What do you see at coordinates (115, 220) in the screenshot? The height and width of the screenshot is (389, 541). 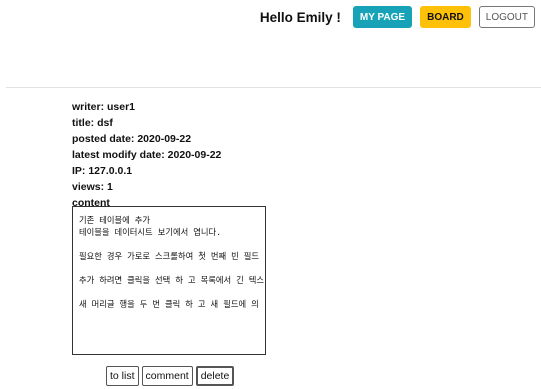 I see `content-line: 기존 테이블에 추가` at bounding box center [115, 220].